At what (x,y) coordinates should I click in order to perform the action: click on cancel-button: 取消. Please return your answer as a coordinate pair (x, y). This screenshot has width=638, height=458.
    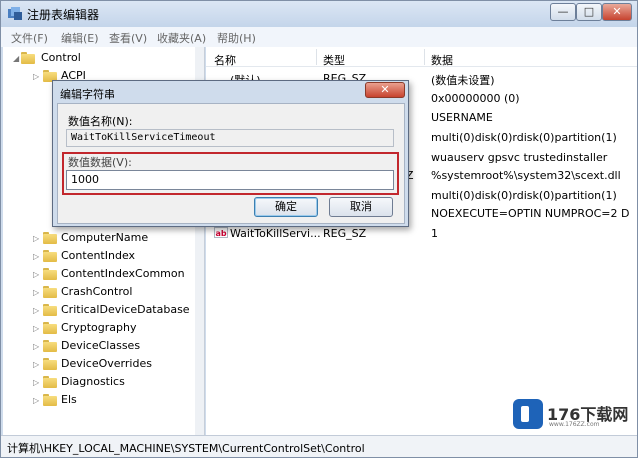
    Looking at the image, I should click on (361, 207).